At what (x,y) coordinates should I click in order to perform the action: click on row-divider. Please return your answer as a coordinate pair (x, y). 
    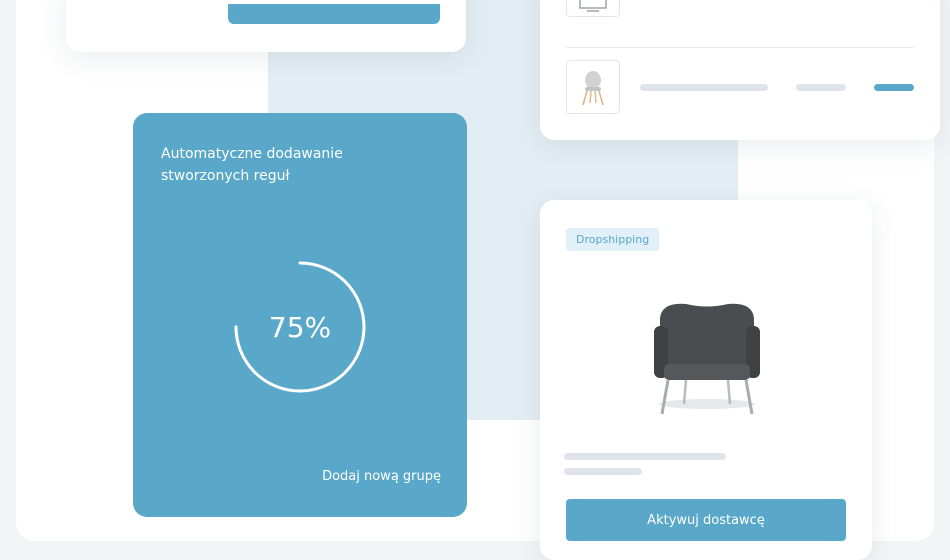
    Looking at the image, I should click on (740, 47).